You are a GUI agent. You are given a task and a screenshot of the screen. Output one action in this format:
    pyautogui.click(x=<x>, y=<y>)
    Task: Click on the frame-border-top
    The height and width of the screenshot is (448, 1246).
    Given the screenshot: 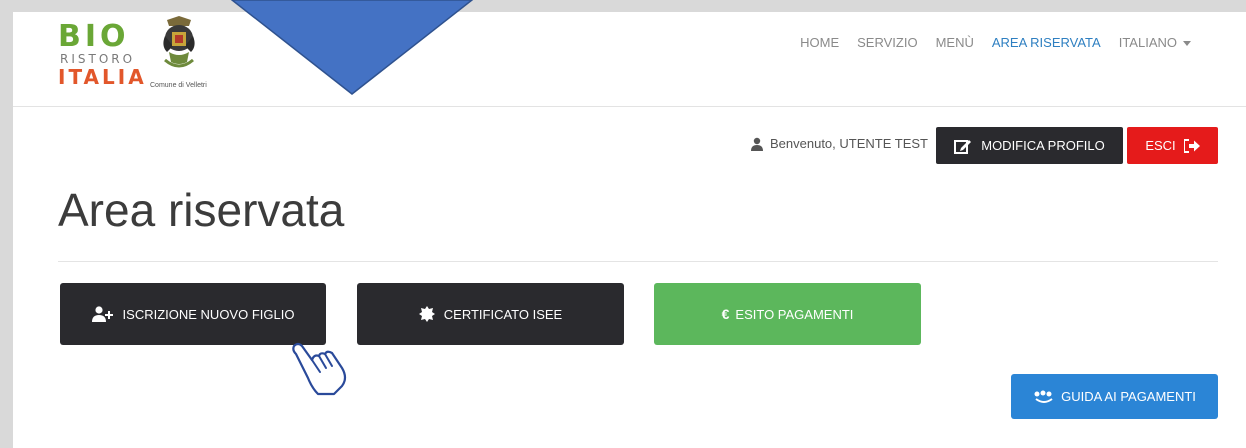 What is the action you would take?
    pyautogui.click(x=623, y=6)
    